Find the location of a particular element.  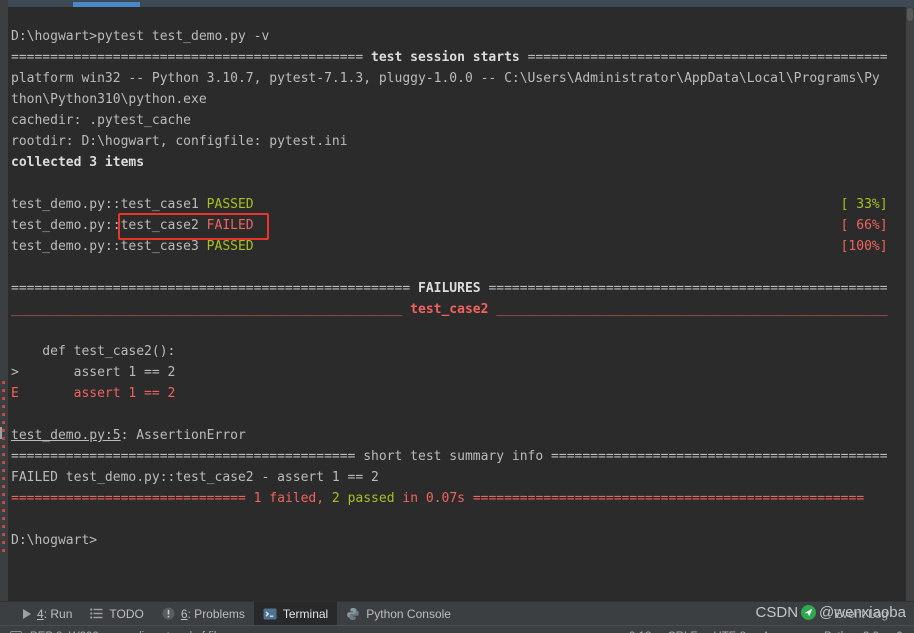

todo-list-icon is located at coordinates (96, 613).